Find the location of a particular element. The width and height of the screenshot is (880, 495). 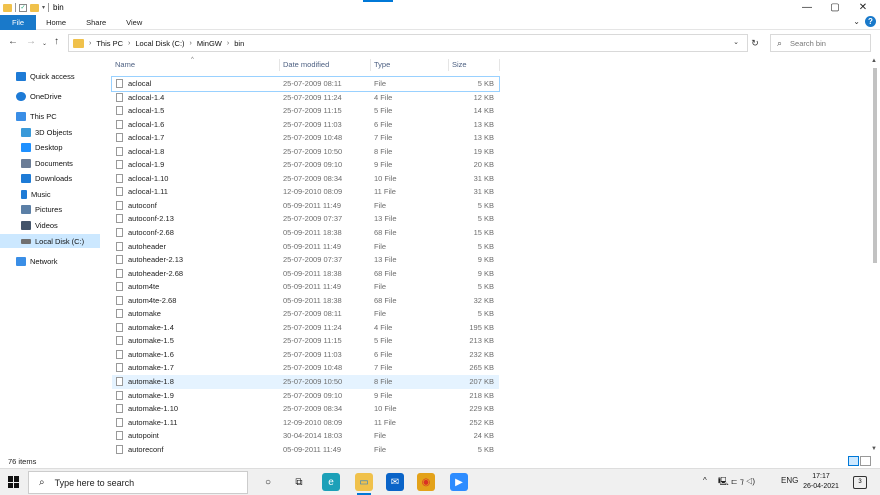

search-input: ⌕ Search bin is located at coordinates (820, 43).